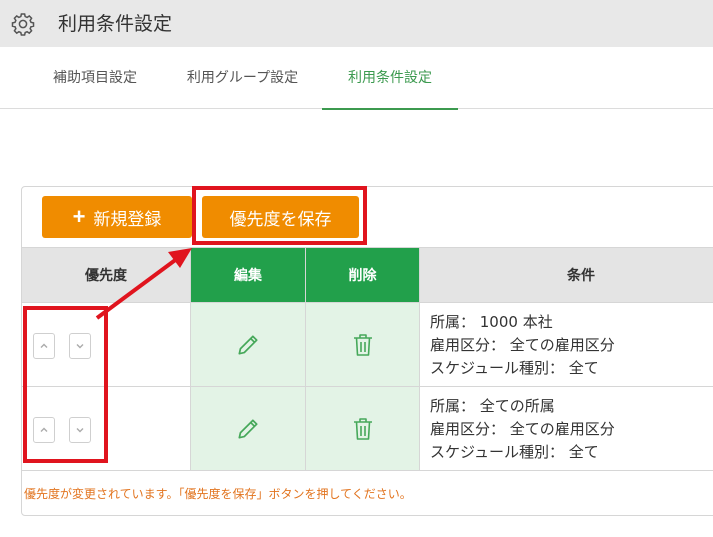  Describe the element at coordinates (65, 384) in the screenshot. I see `highlight-priority-arrows` at that location.